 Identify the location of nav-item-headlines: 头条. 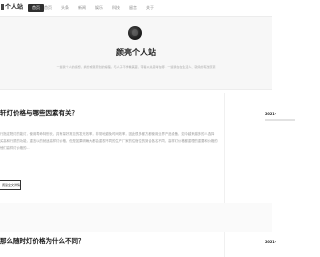
(65, 8).